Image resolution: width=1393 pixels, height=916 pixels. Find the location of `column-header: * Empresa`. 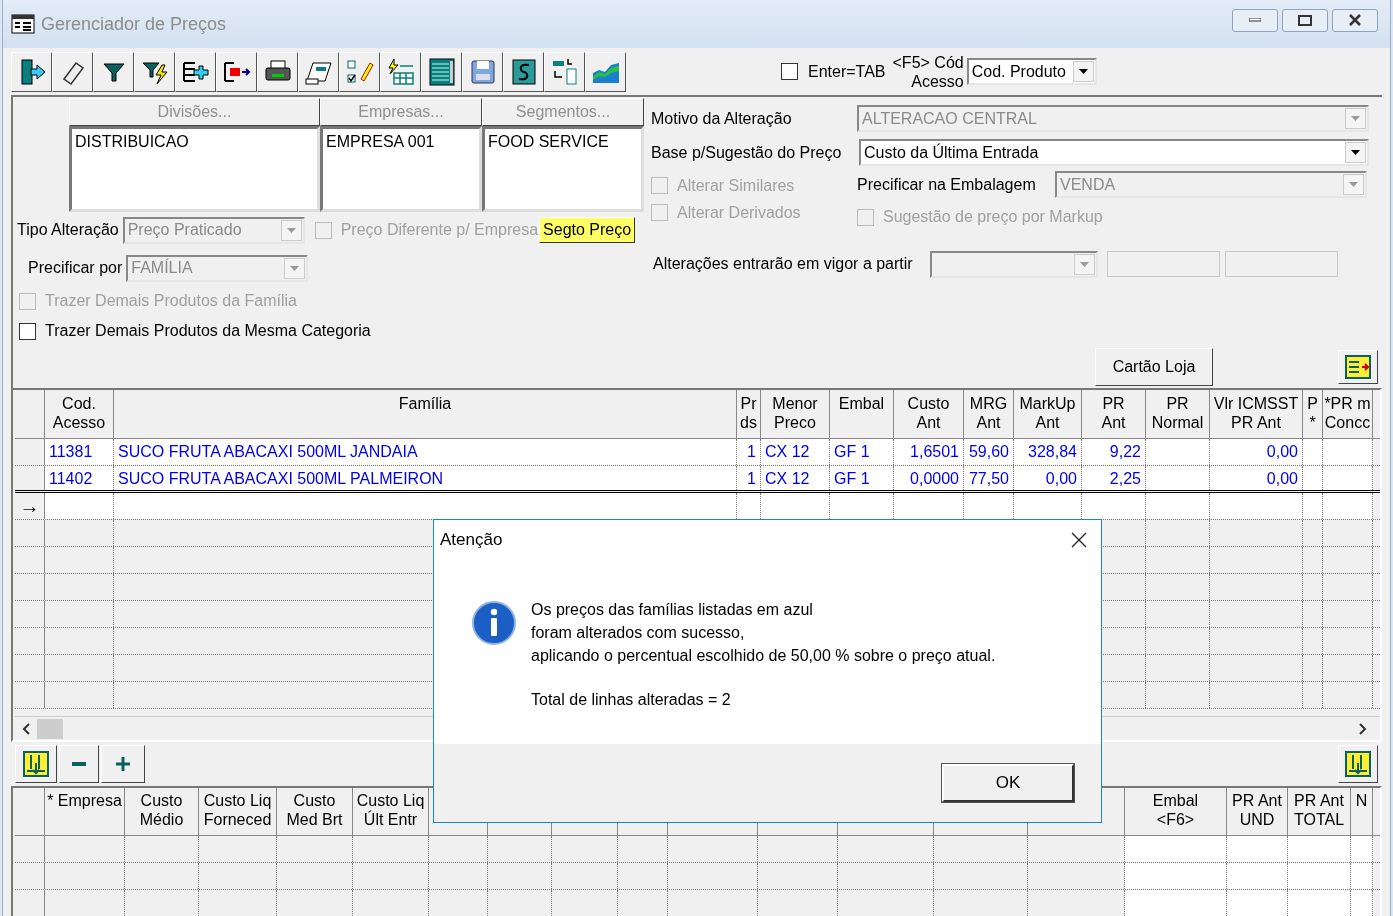

column-header: * Empresa is located at coordinates (85, 811).